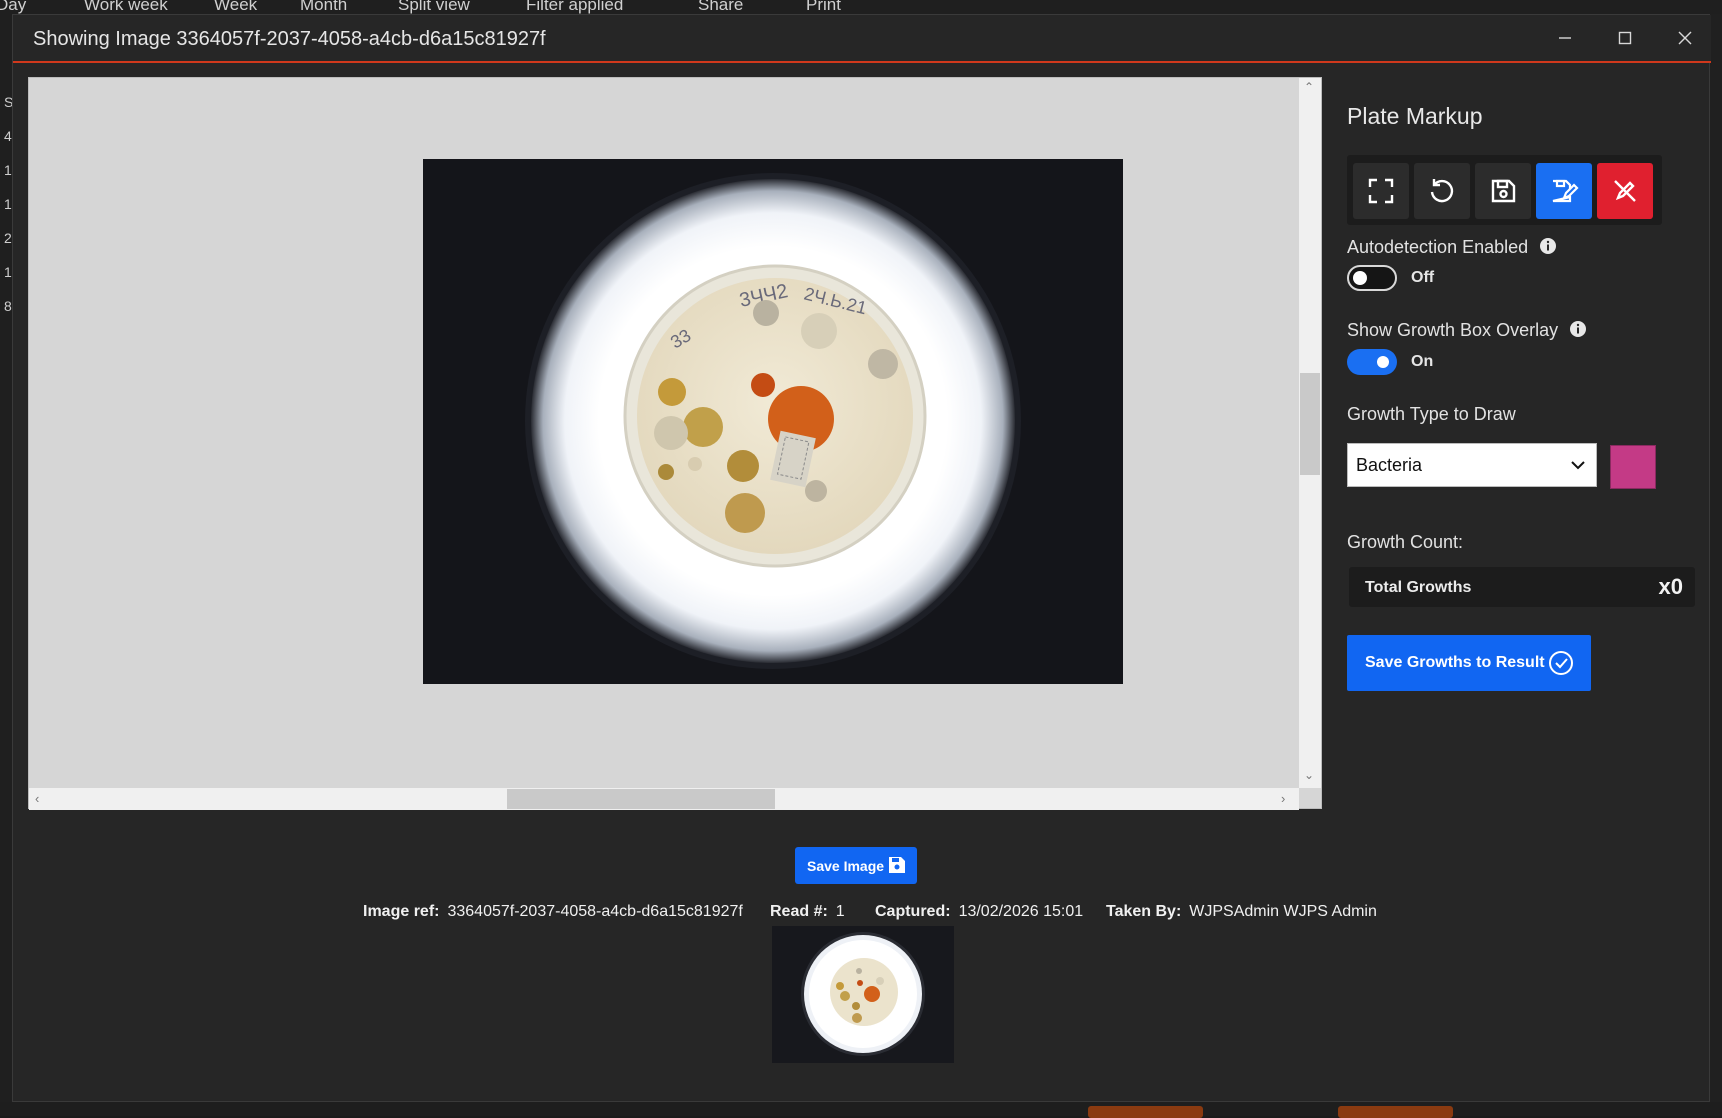  Describe the element at coordinates (1453, 330) in the screenshot. I see `overlay-label-text: Show Growth Box Overlay` at that location.